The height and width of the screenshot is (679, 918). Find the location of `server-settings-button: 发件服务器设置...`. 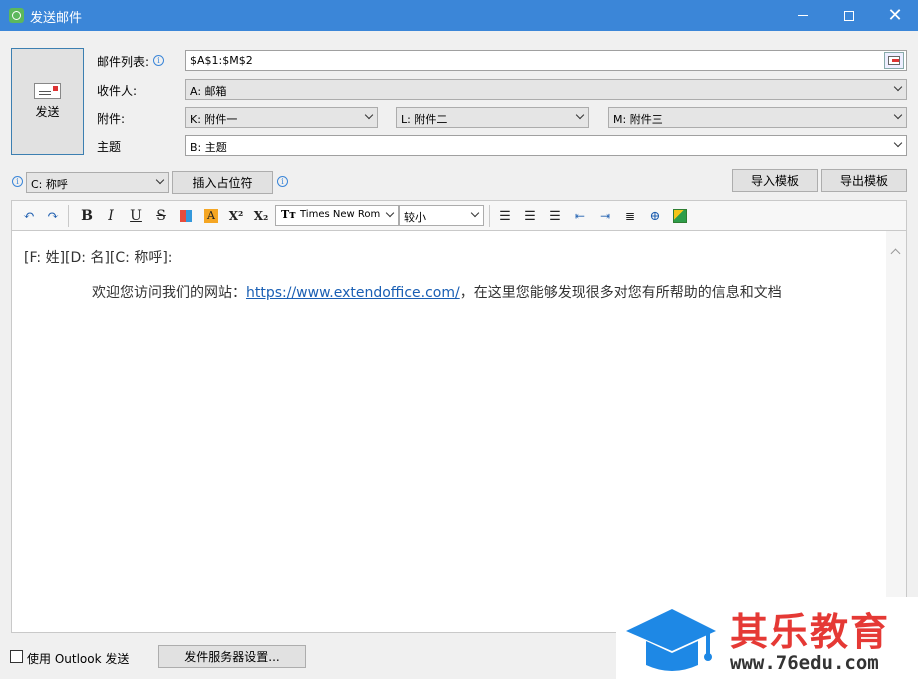

server-settings-button: 发件服务器设置... is located at coordinates (232, 656).